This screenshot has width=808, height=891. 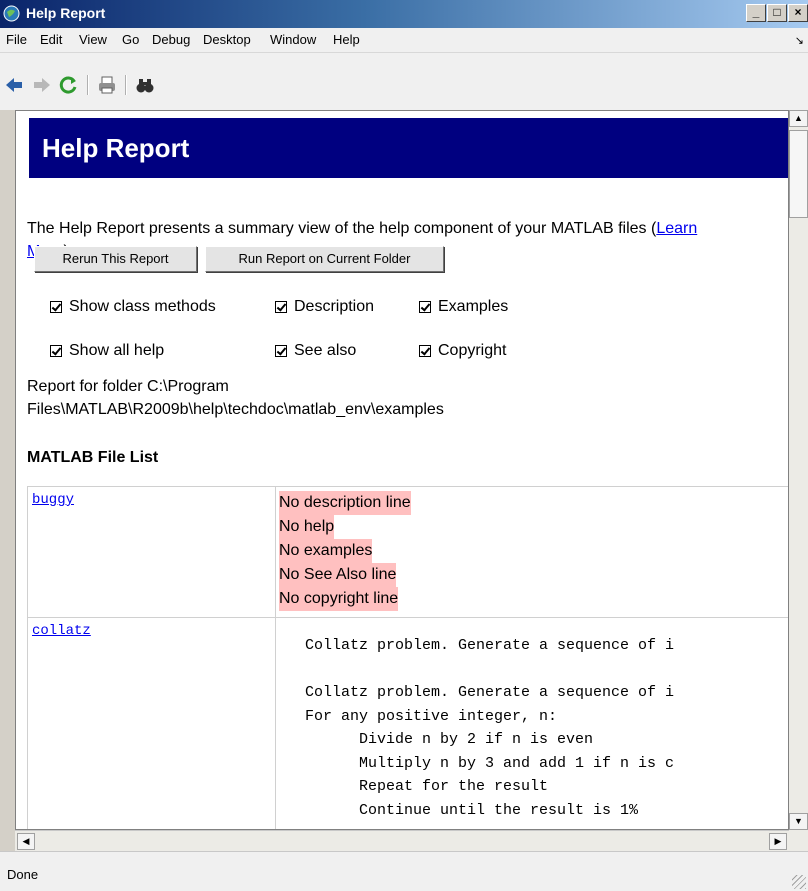 I want to click on dock-arrow-icon: ↘, so click(x=799, y=40).